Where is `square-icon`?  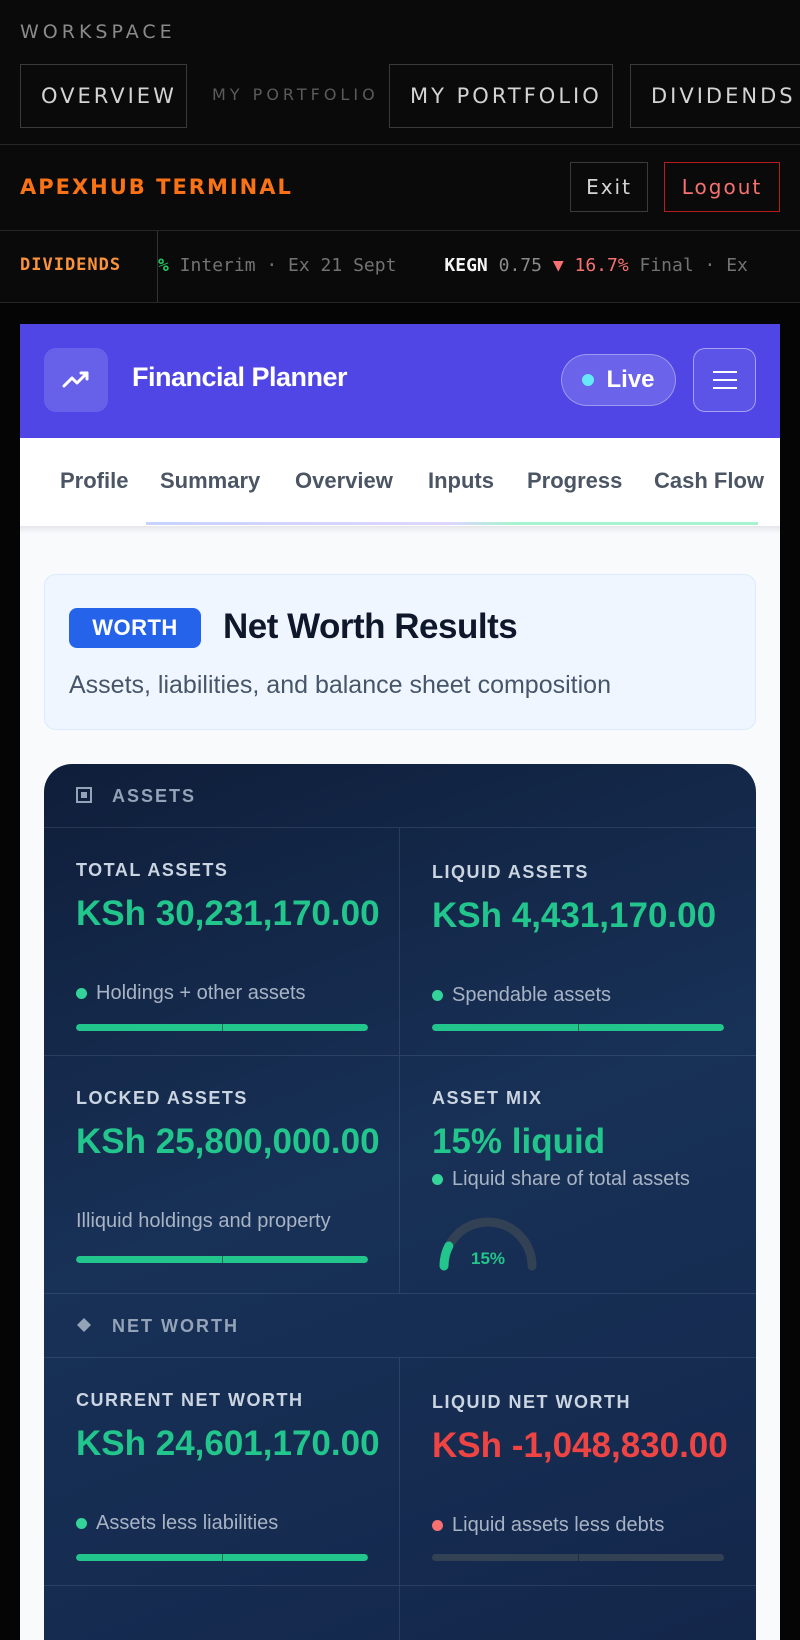
square-icon is located at coordinates (84, 795).